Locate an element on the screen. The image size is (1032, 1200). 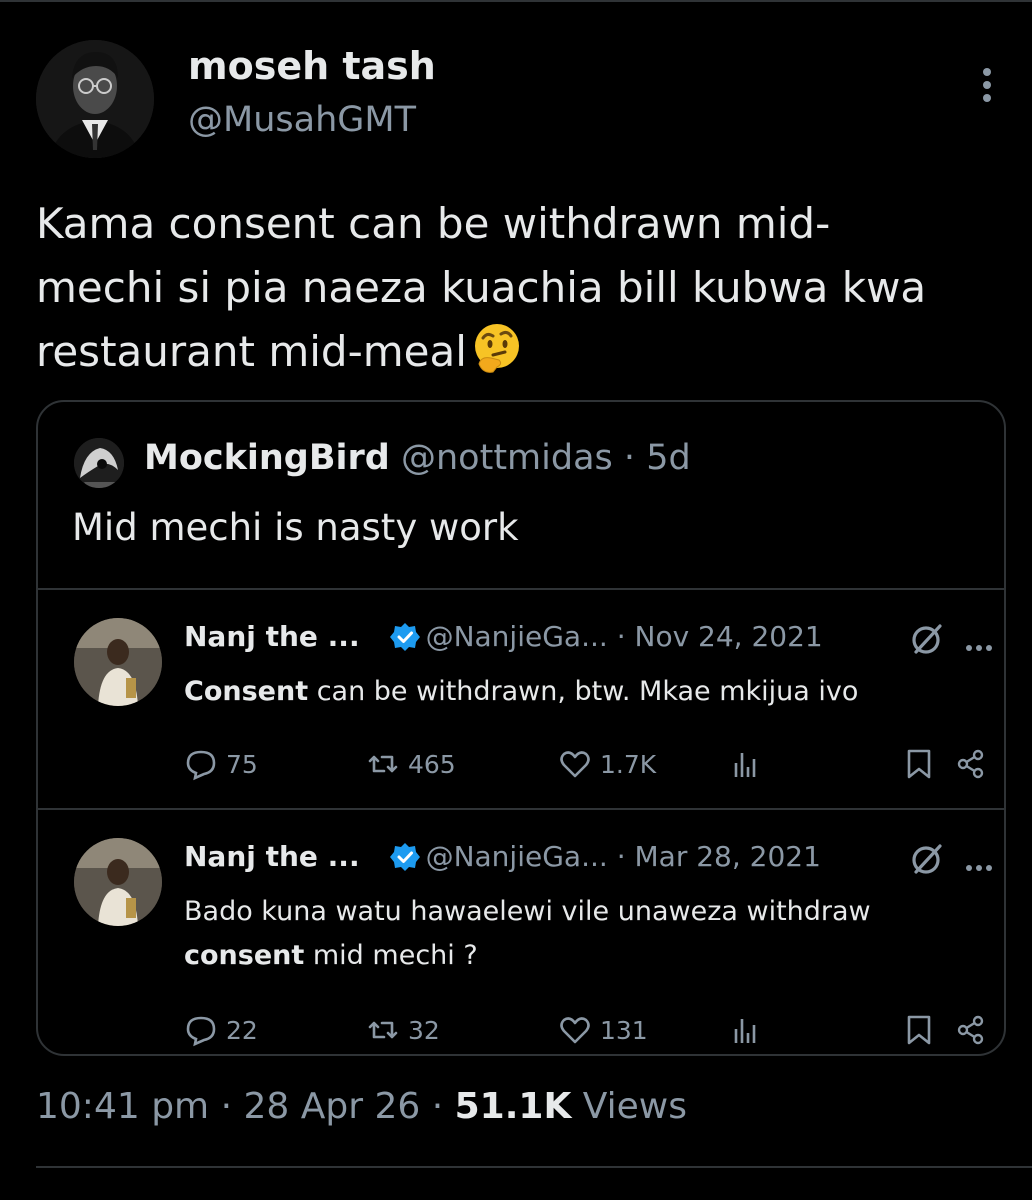
quoted-text: Mid mechi is nasty work is located at coordinates (295, 527).